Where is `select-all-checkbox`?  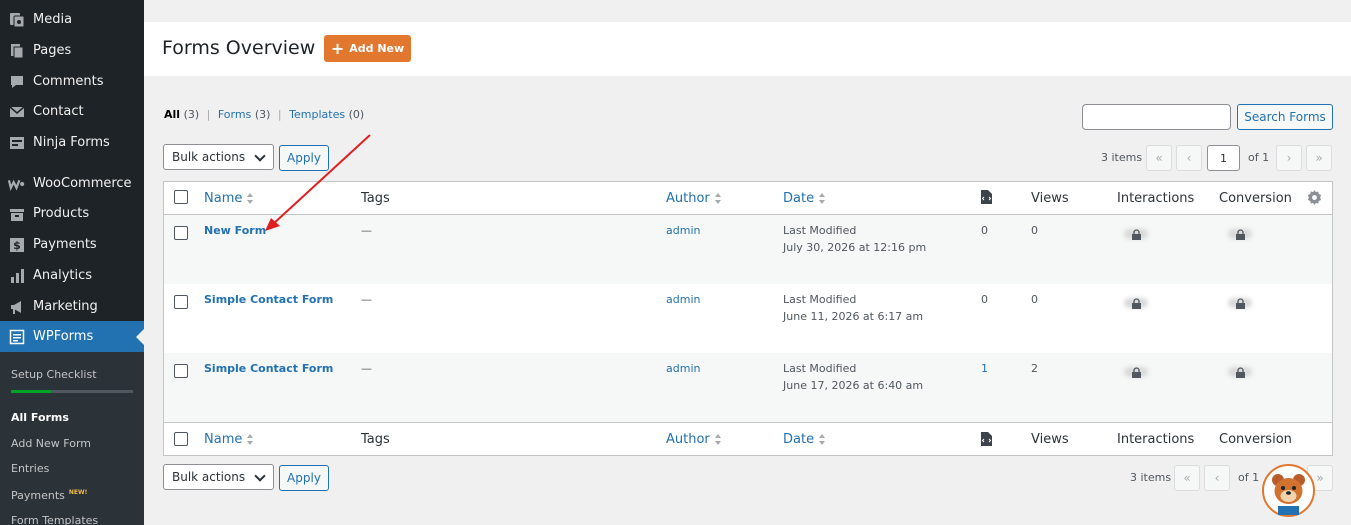
select-all-checkbox is located at coordinates (181, 197).